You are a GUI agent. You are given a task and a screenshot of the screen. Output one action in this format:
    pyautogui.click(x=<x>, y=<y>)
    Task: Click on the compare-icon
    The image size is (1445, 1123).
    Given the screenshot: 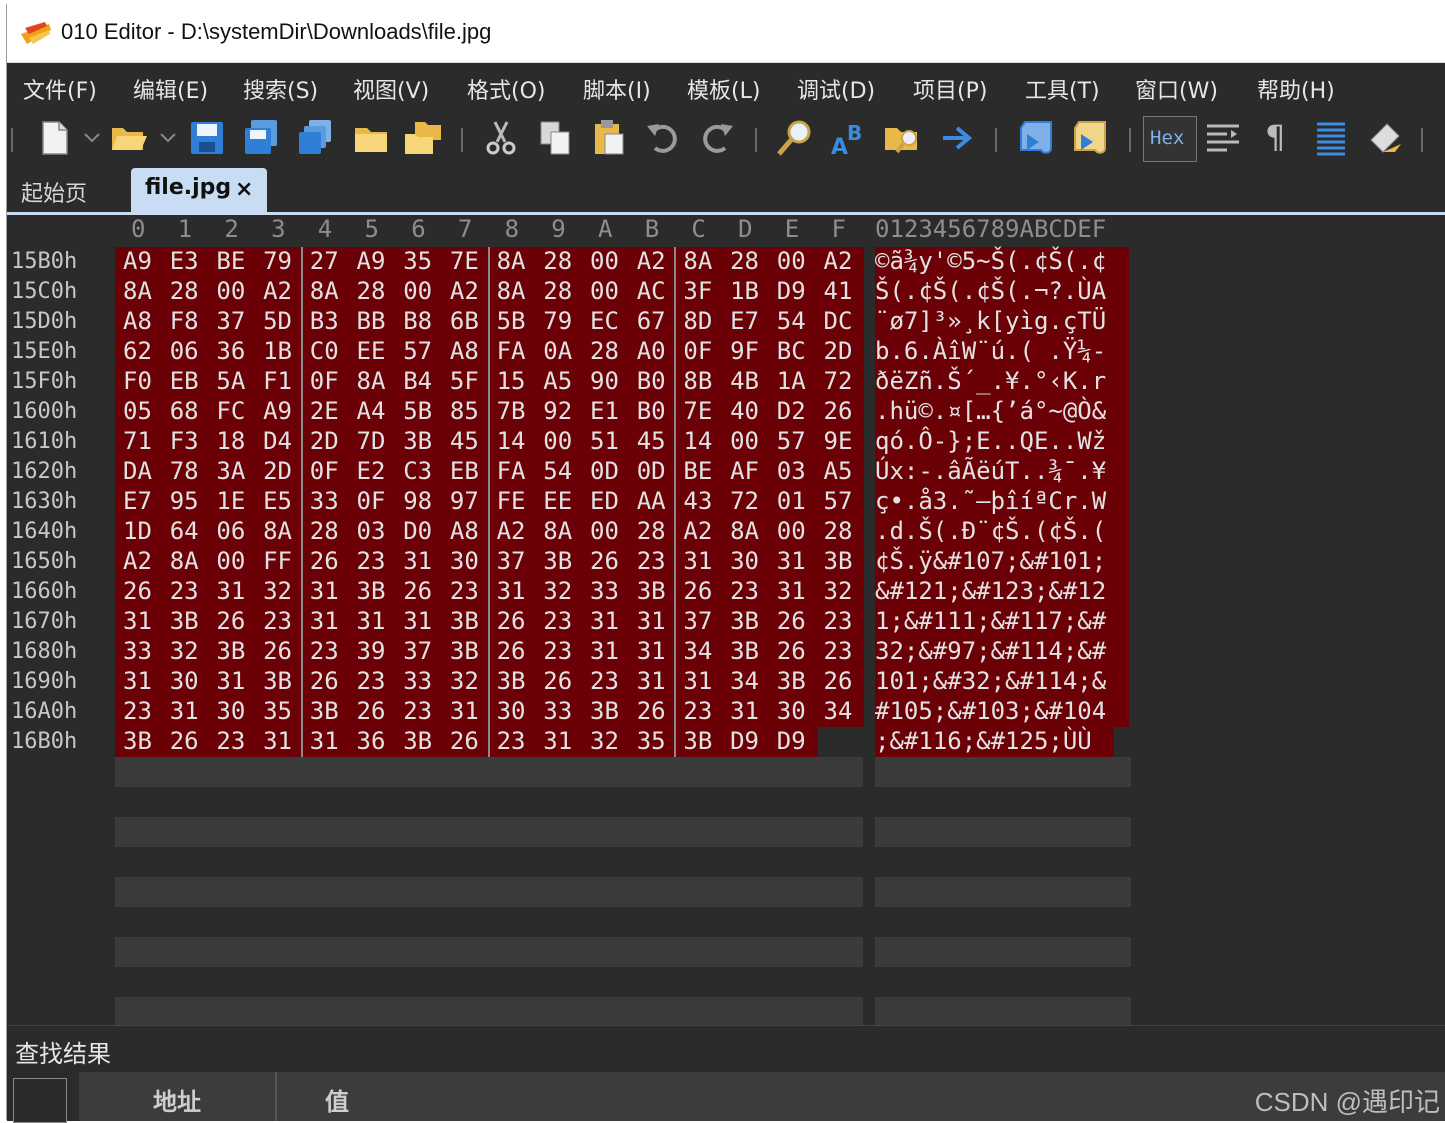 What is the action you would take?
    pyautogui.click(x=1223, y=138)
    